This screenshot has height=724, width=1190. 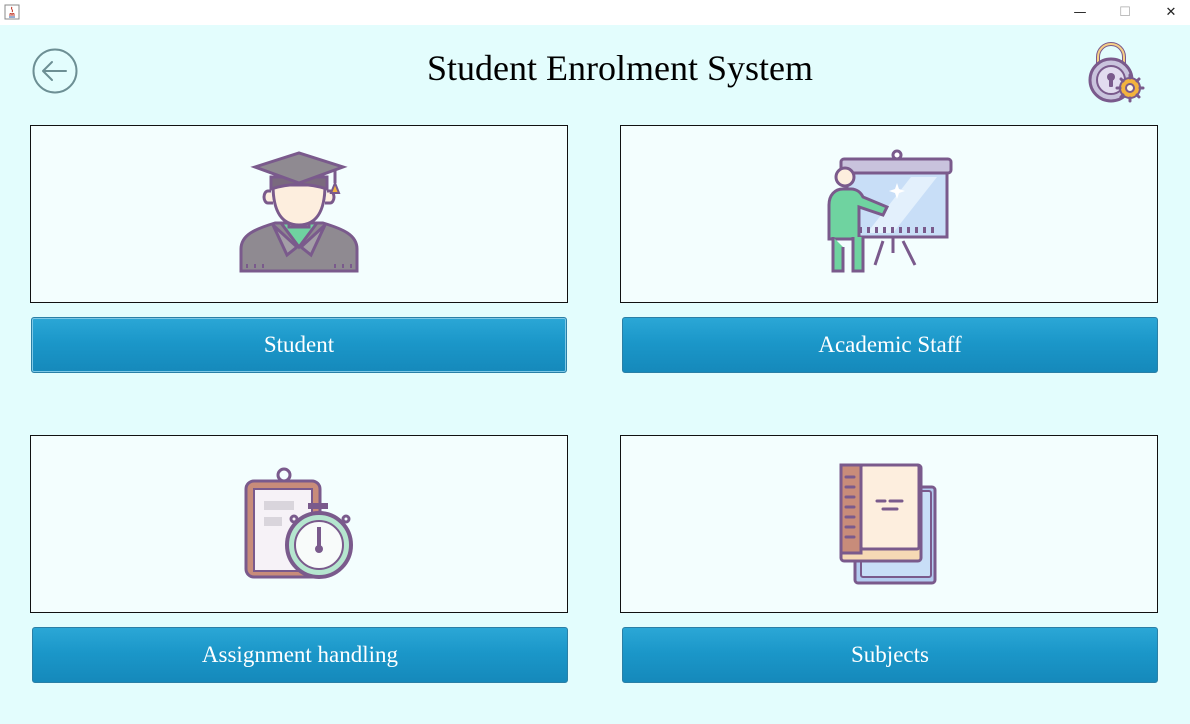 I want to click on maximize-button: ☐, so click(x=1125, y=12).